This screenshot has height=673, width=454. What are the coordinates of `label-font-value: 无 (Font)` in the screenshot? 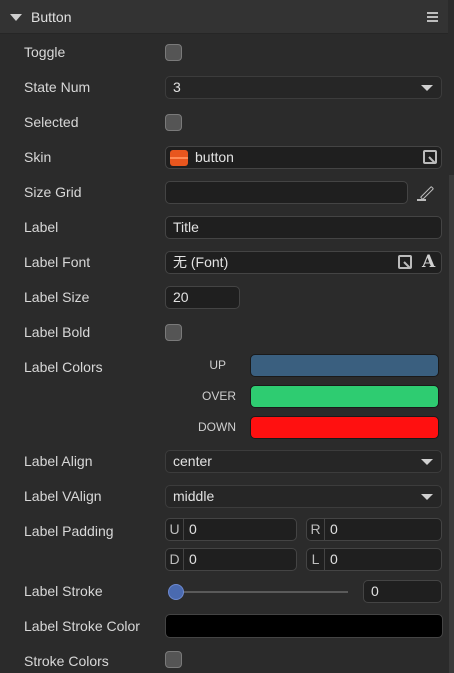 It's located at (201, 262).